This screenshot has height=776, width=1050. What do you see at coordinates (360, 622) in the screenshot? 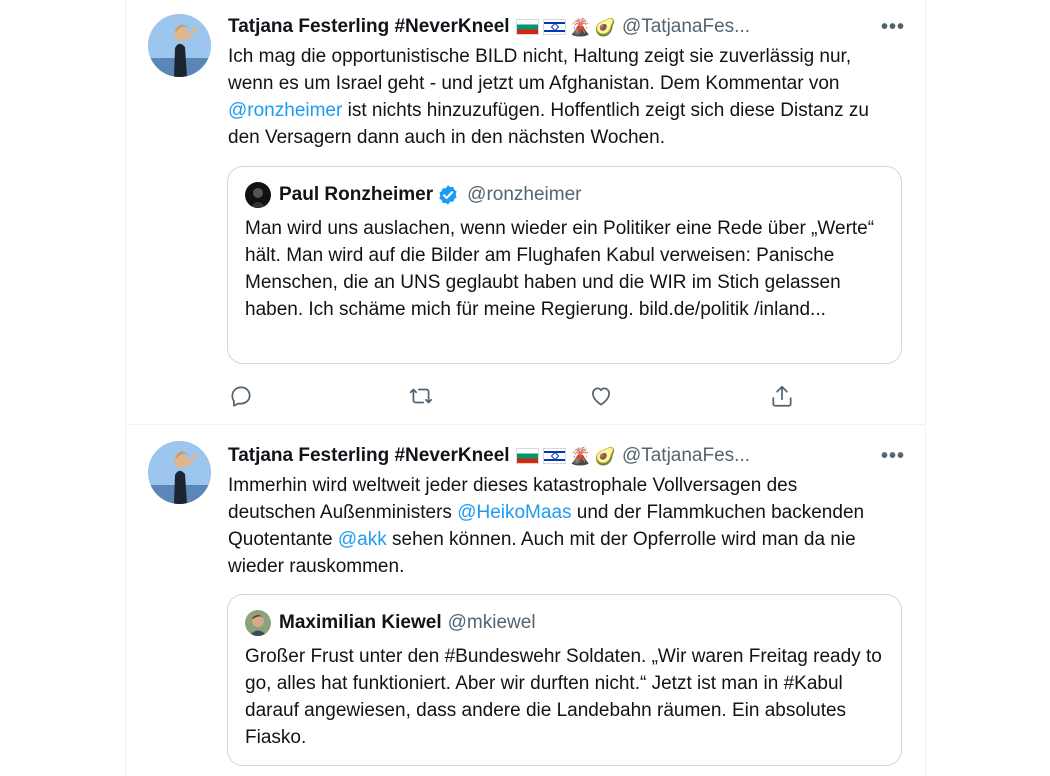
I see `quoted-author-name: Maximilian Kiewel` at bounding box center [360, 622].